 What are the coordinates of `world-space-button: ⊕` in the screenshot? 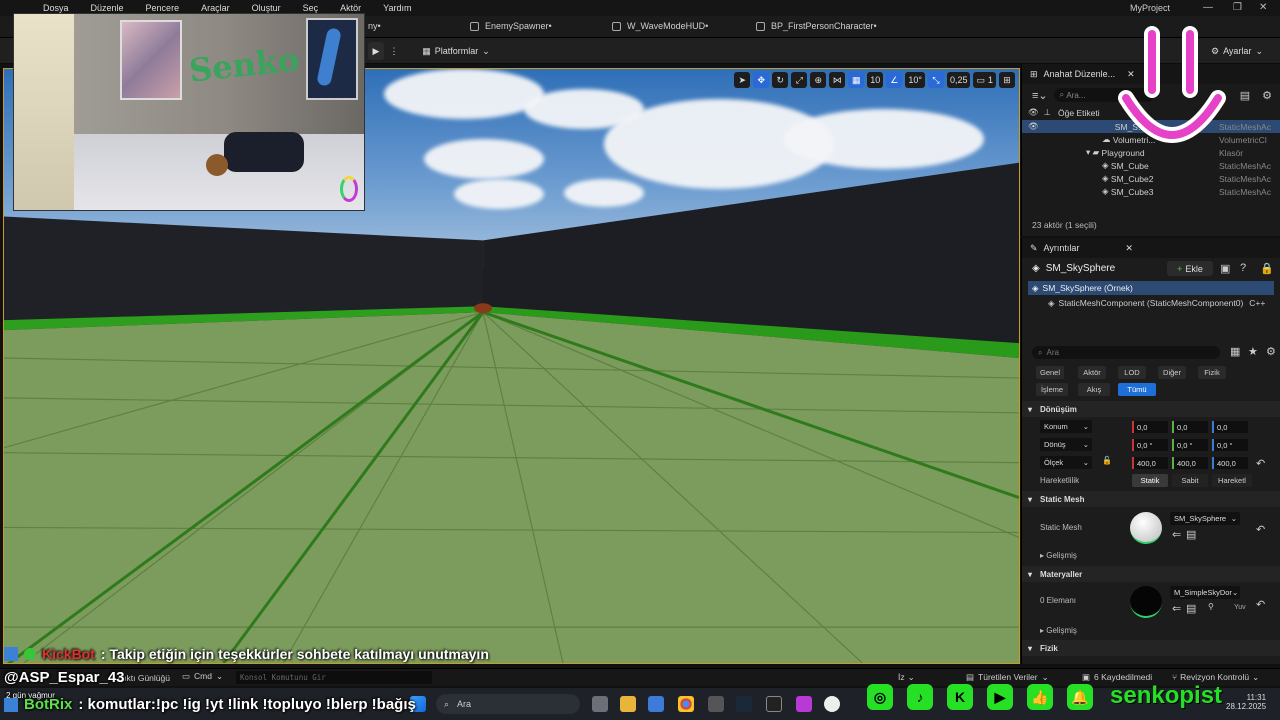 It's located at (818, 80).